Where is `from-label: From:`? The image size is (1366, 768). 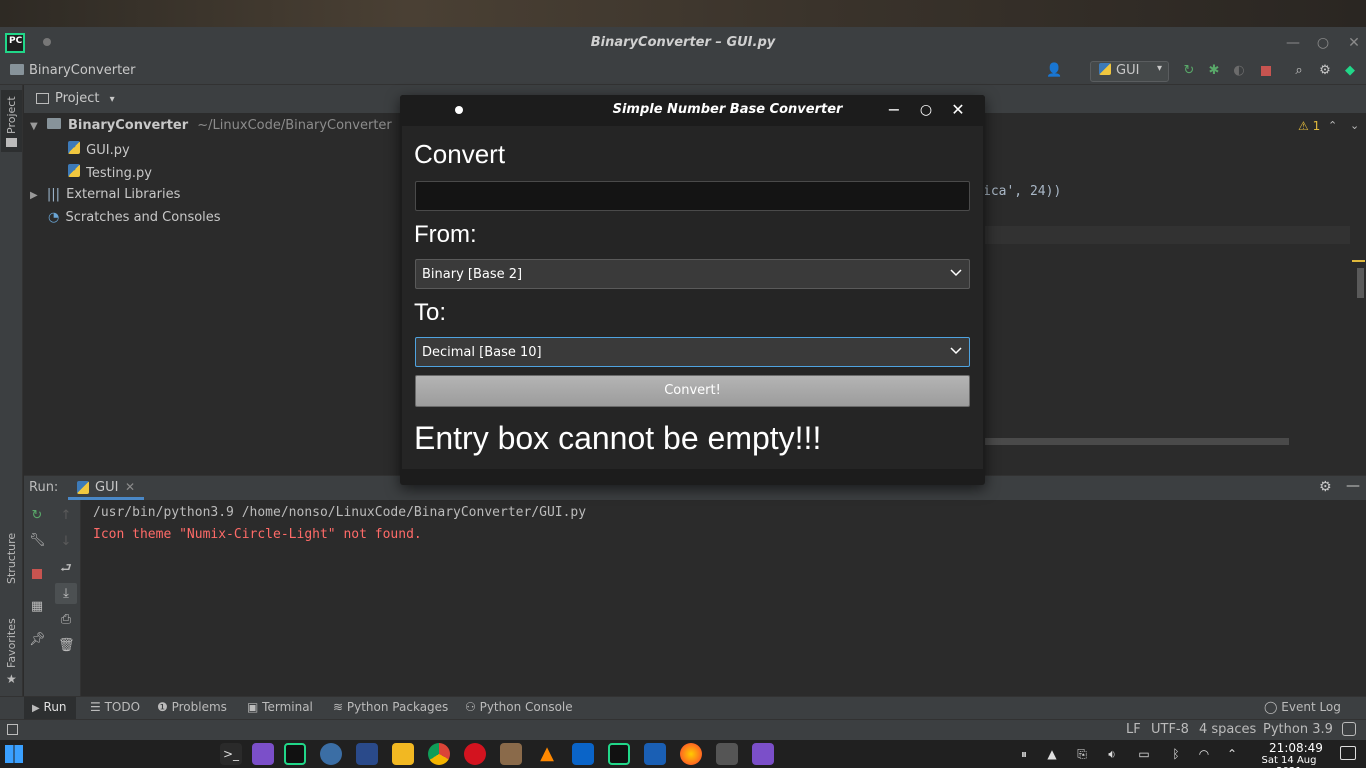 from-label: From: is located at coordinates (445, 234).